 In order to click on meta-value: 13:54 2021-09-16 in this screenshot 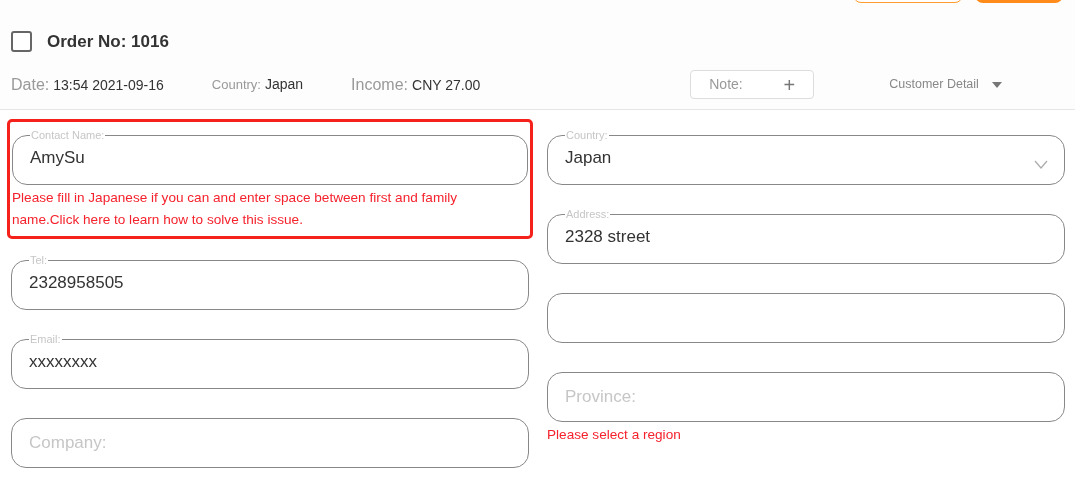, I will do `click(108, 85)`.